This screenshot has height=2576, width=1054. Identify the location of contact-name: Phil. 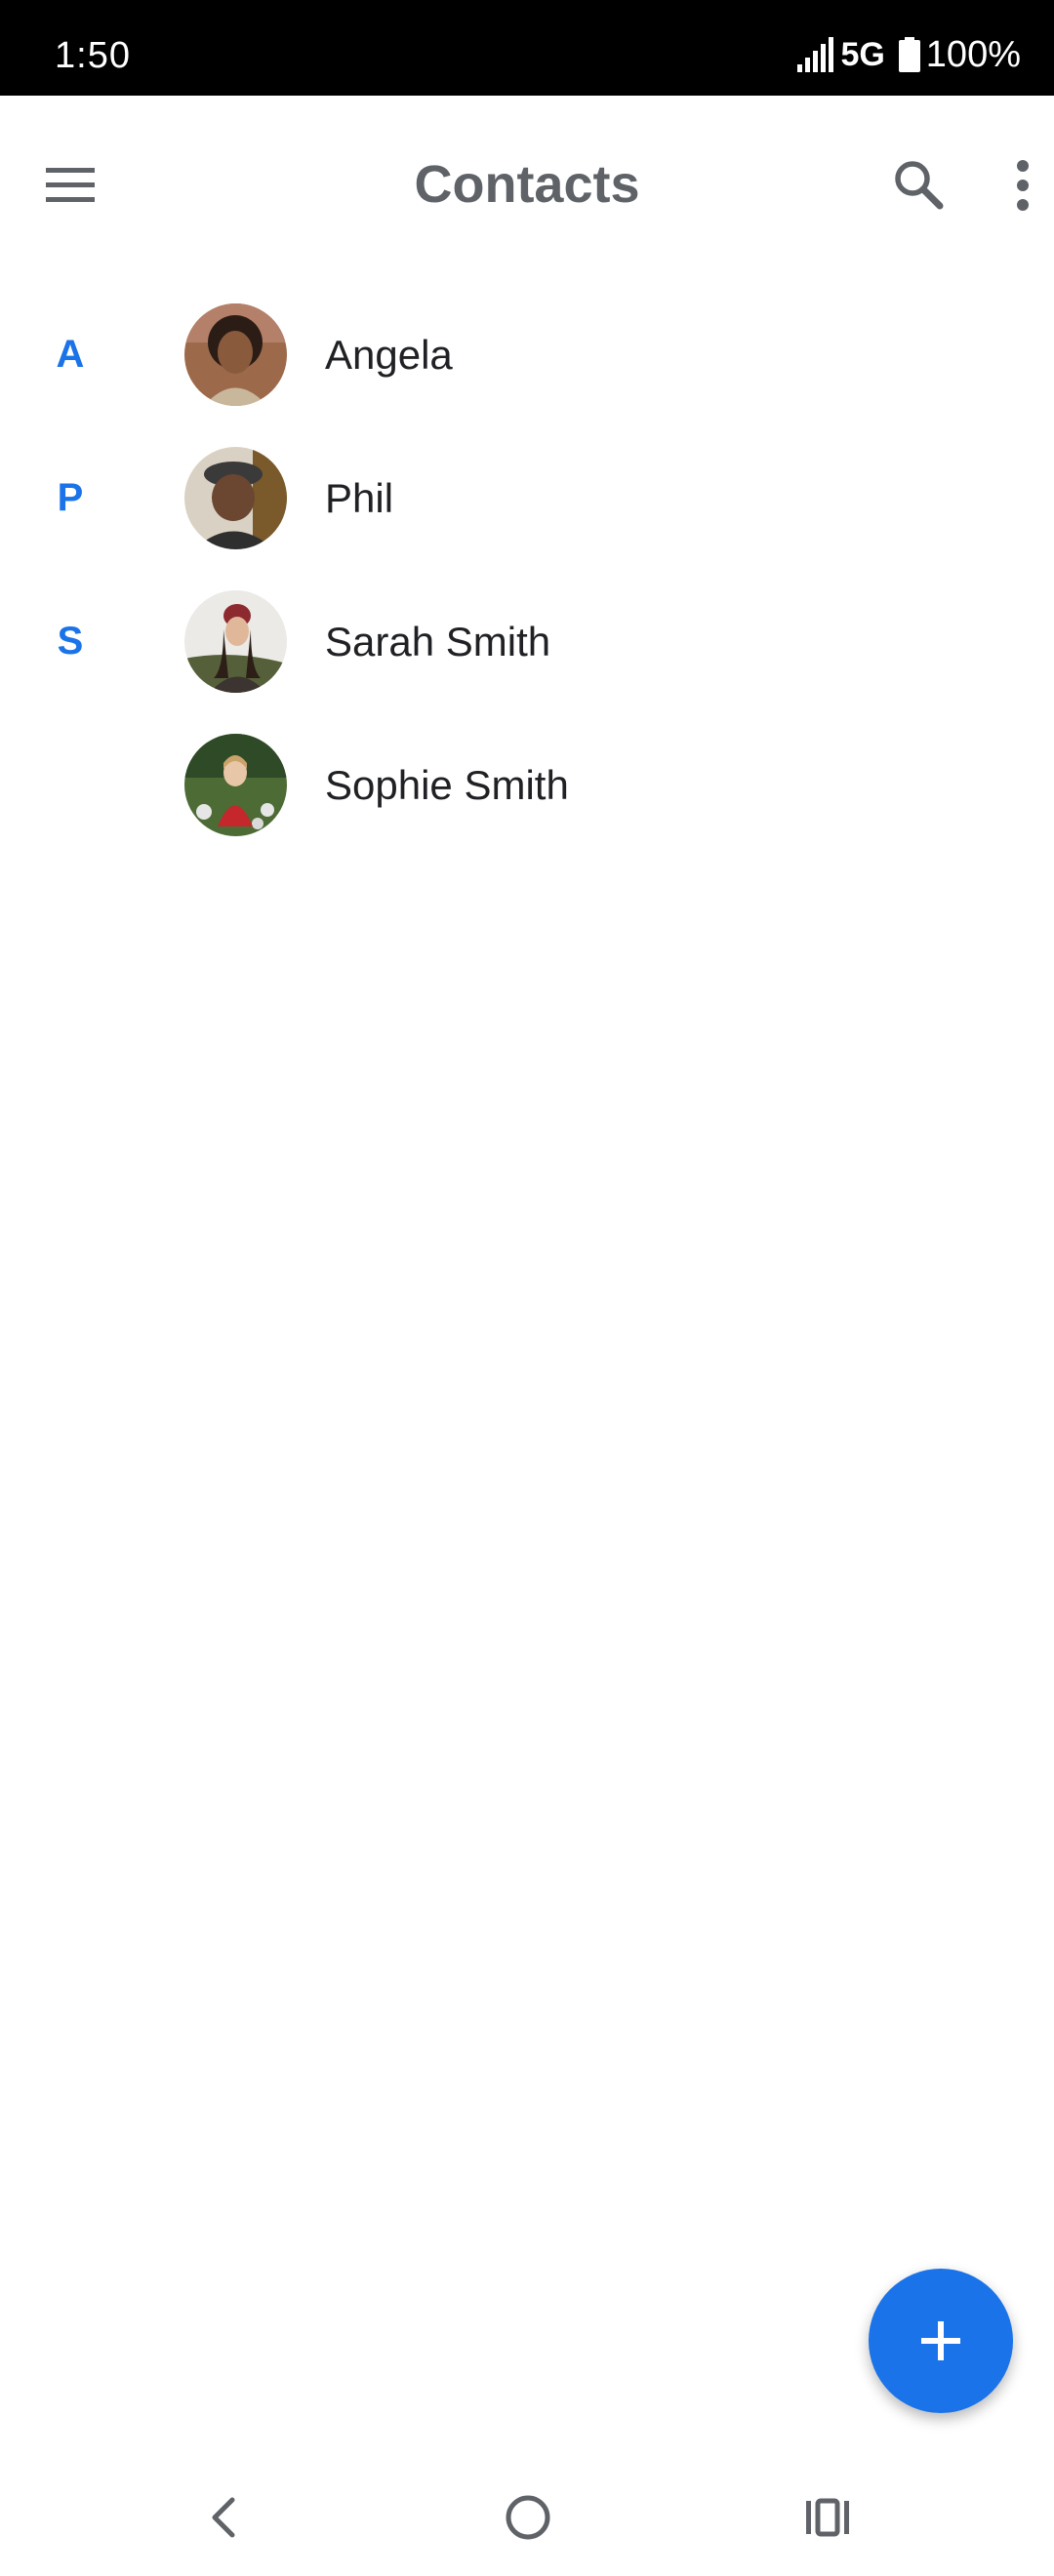
(359, 498).